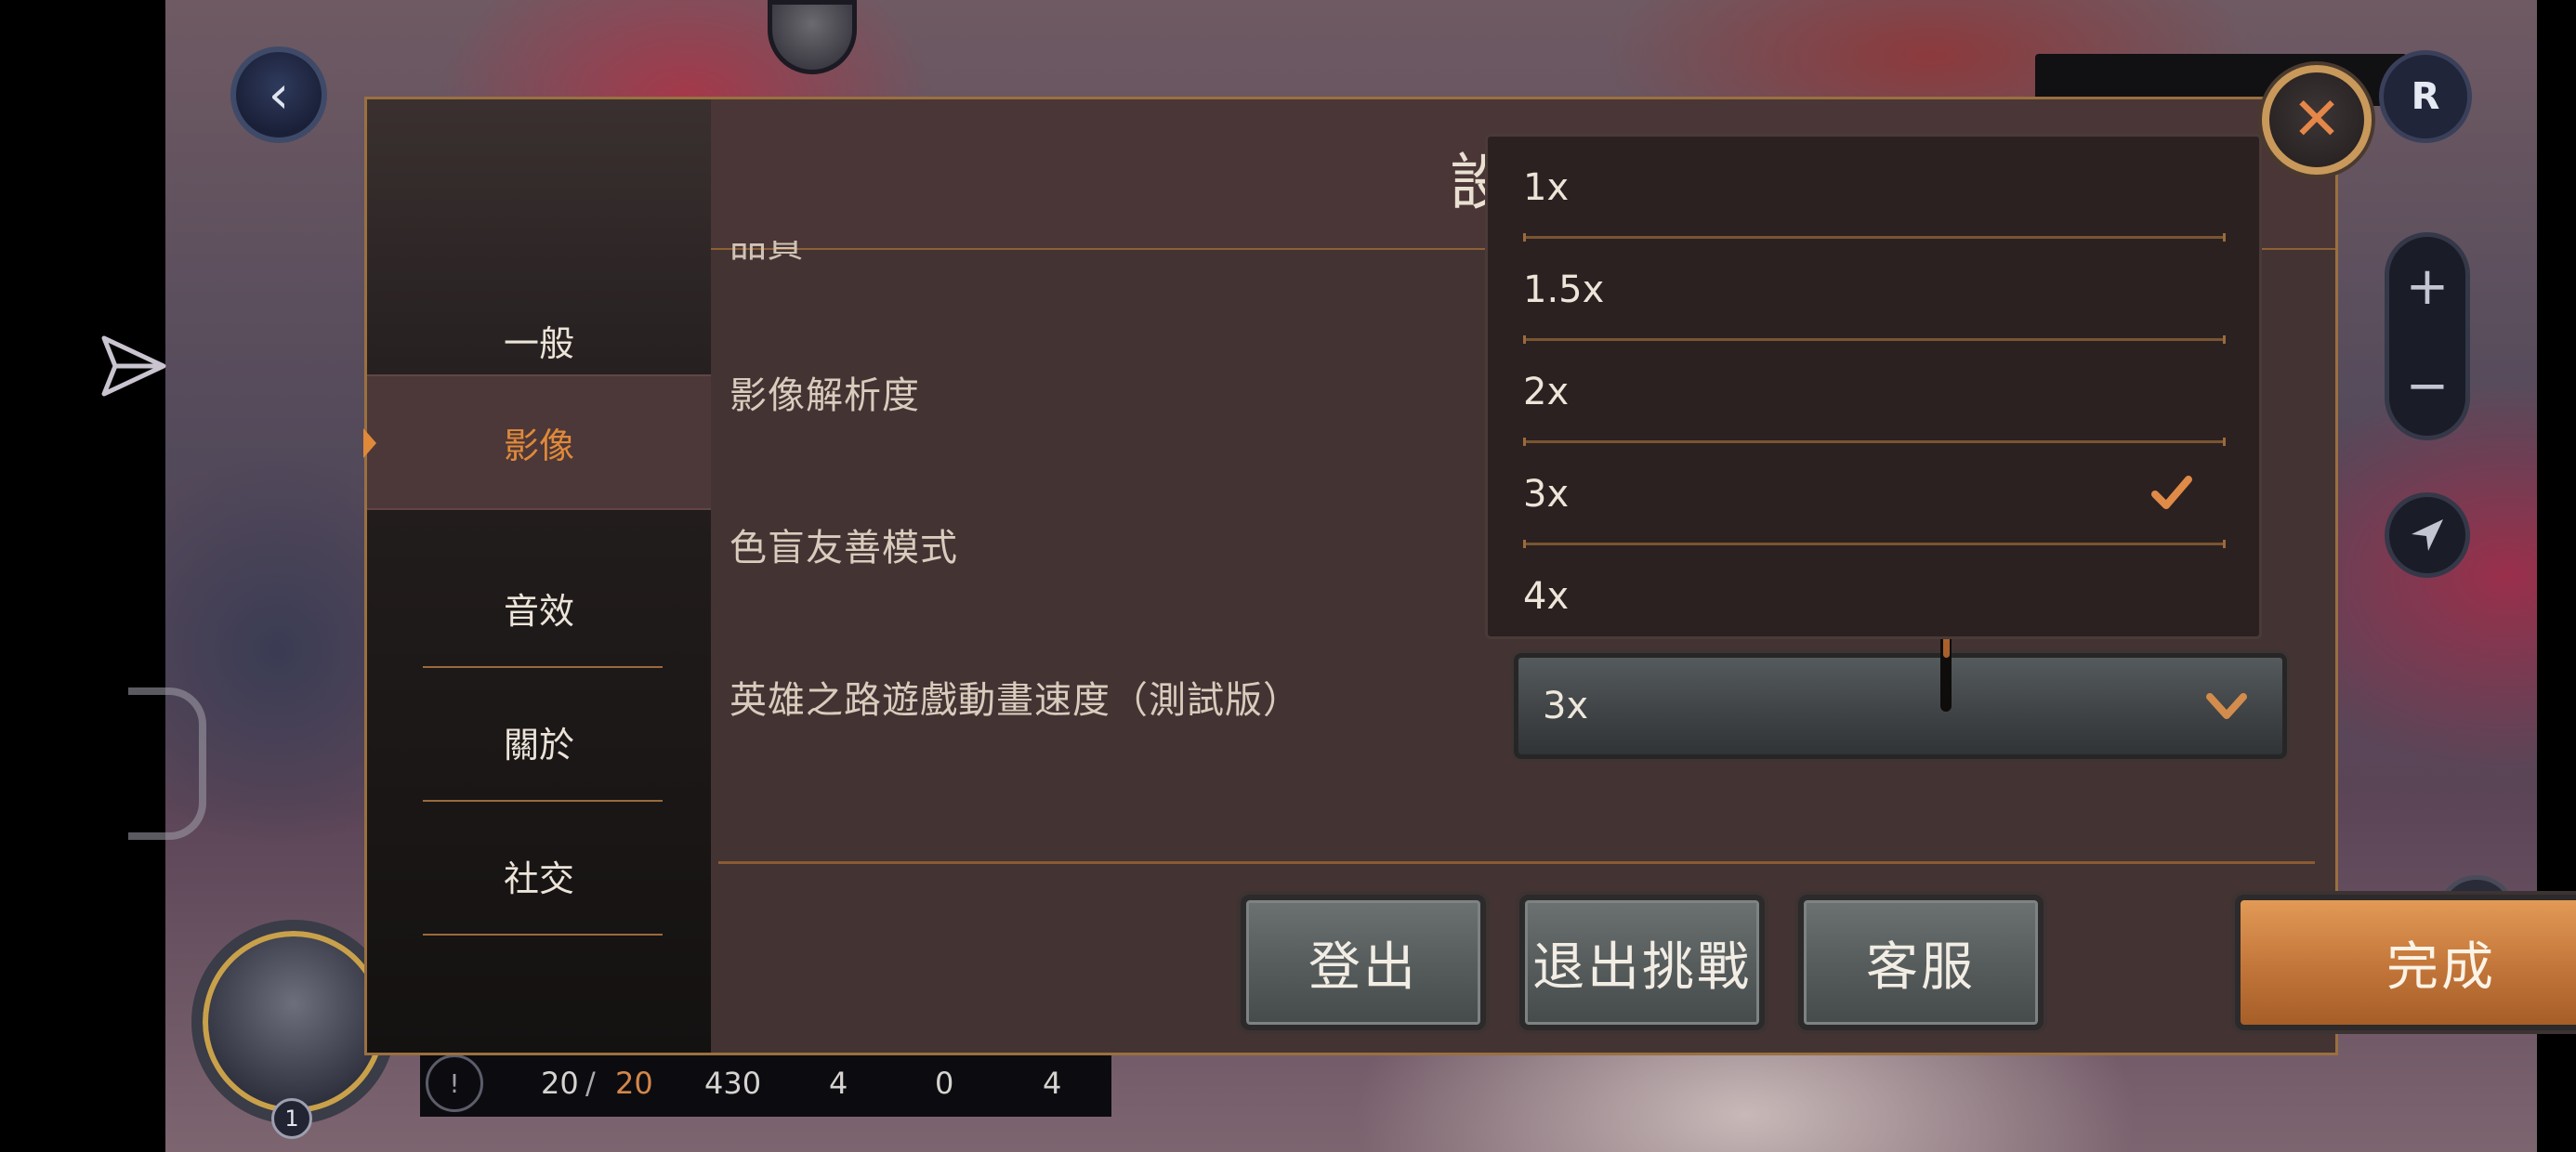 This screenshot has height=1152, width=2576. What do you see at coordinates (1873, 291) in the screenshot?
I see `dropdown-option: 1.5x` at bounding box center [1873, 291].